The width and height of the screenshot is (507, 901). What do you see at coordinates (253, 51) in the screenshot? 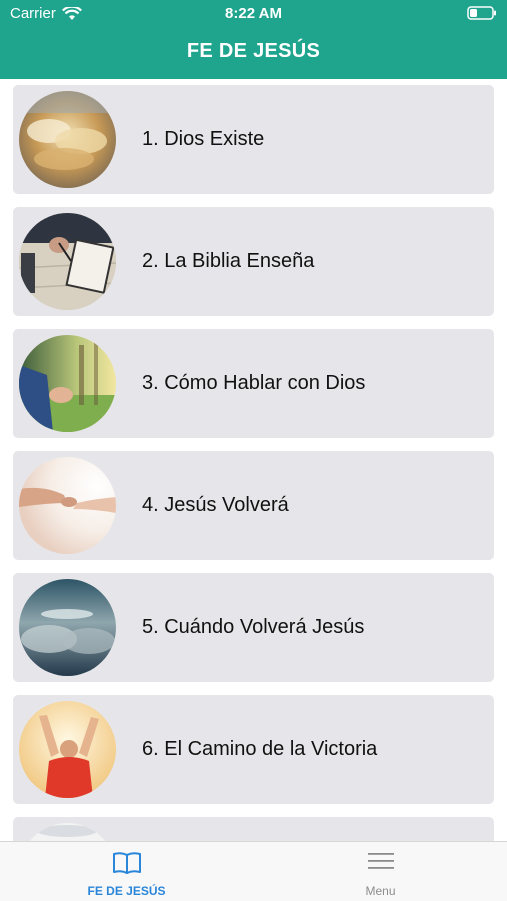
I see `page-title: FE DE JESÚS` at bounding box center [253, 51].